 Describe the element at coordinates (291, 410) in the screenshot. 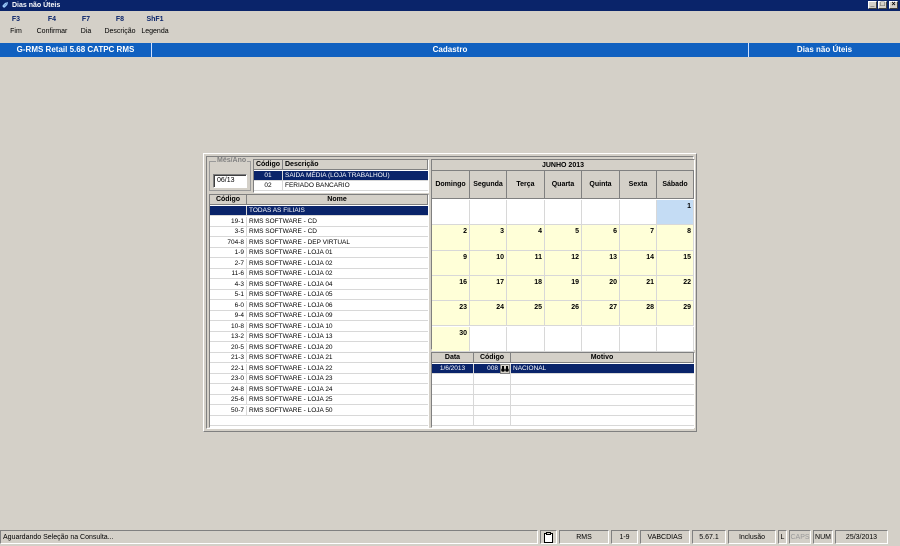

I see `filial-nome-cell: RMS SOFTWARE - LOJA 50` at that location.